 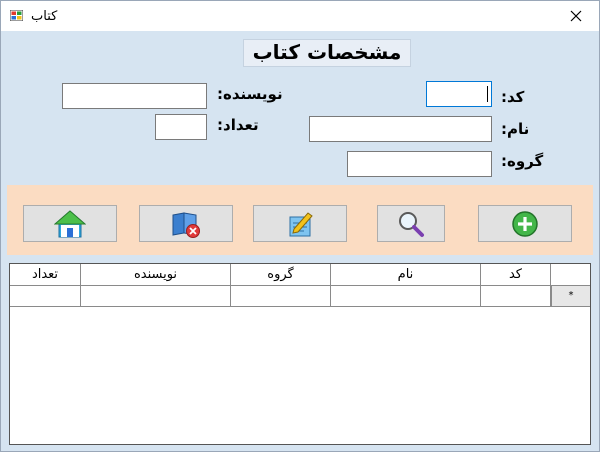 I want to click on text-caret, so click(x=487, y=94).